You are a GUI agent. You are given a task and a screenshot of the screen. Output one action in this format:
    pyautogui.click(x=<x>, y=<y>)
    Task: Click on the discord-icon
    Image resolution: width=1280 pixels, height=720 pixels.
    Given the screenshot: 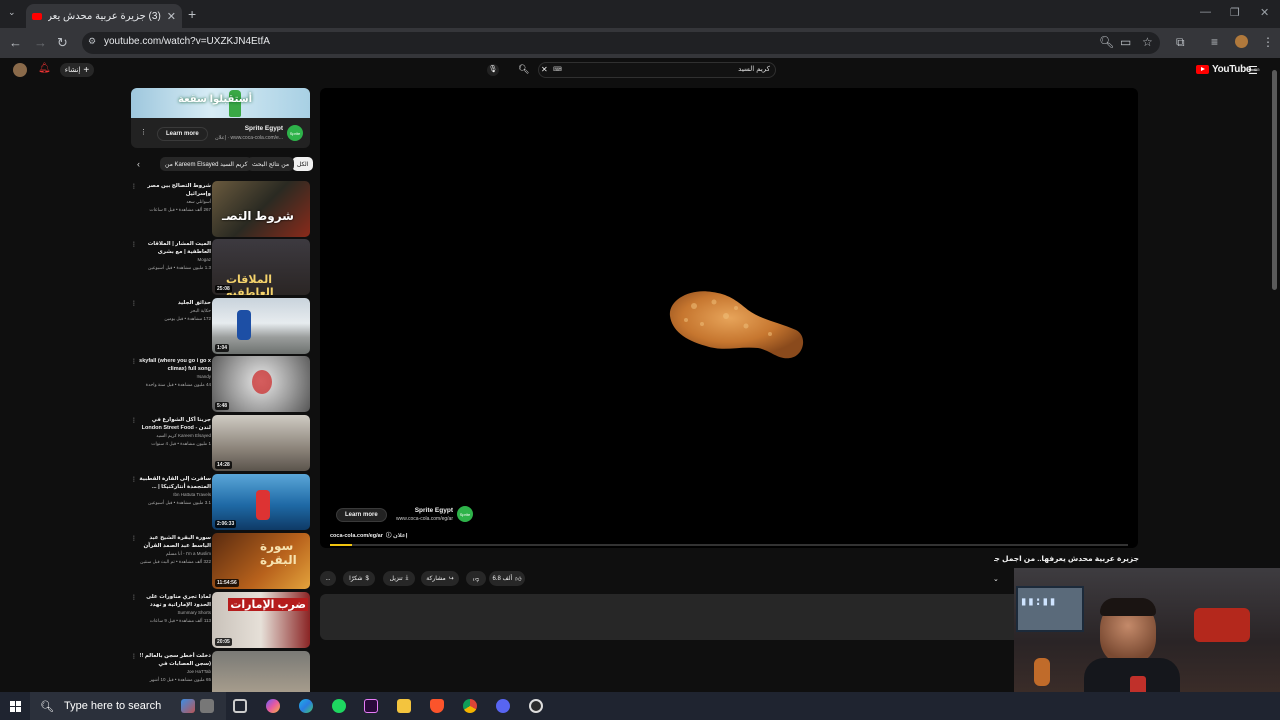 What is the action you would take?
    pyautogui.click(x=503, y=706)
    